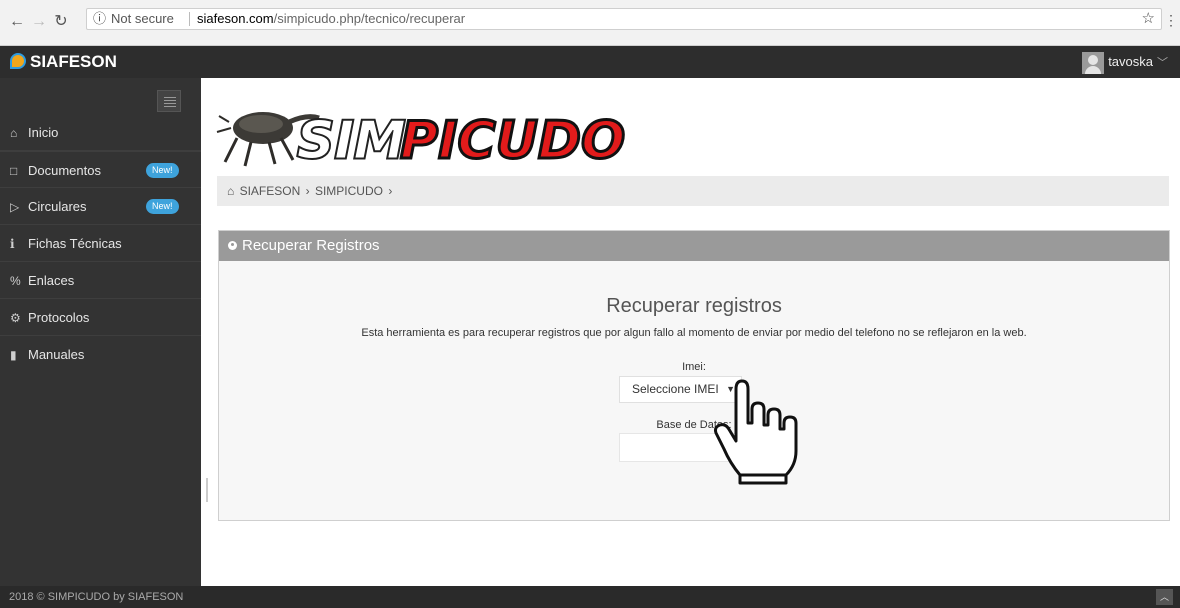  Describe the element at coordinates (15, 318) in the screenshot. I see `gear-icon: ⚙` at that location.